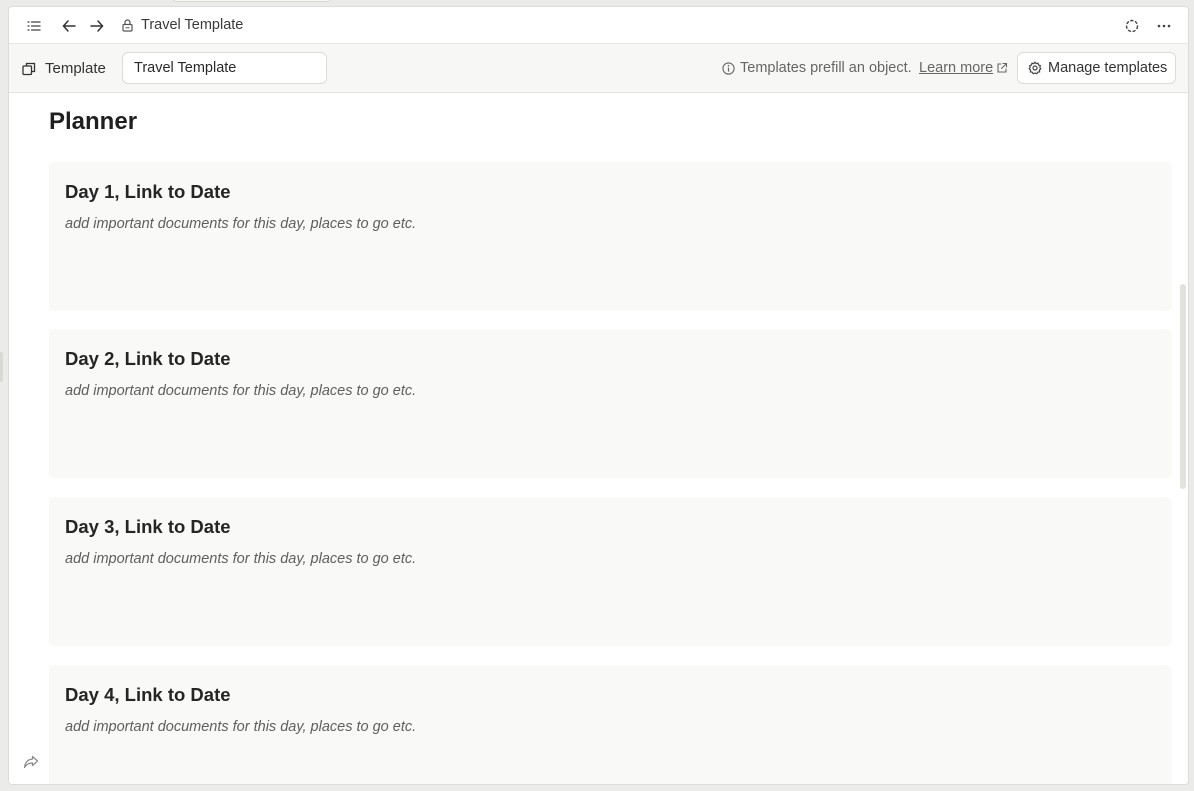 The width and height of the screenshot is (1194, 791). Describe the element at coordinates (1, 367) in the screenshot. I see `sidebar-resize-handle` at that location.